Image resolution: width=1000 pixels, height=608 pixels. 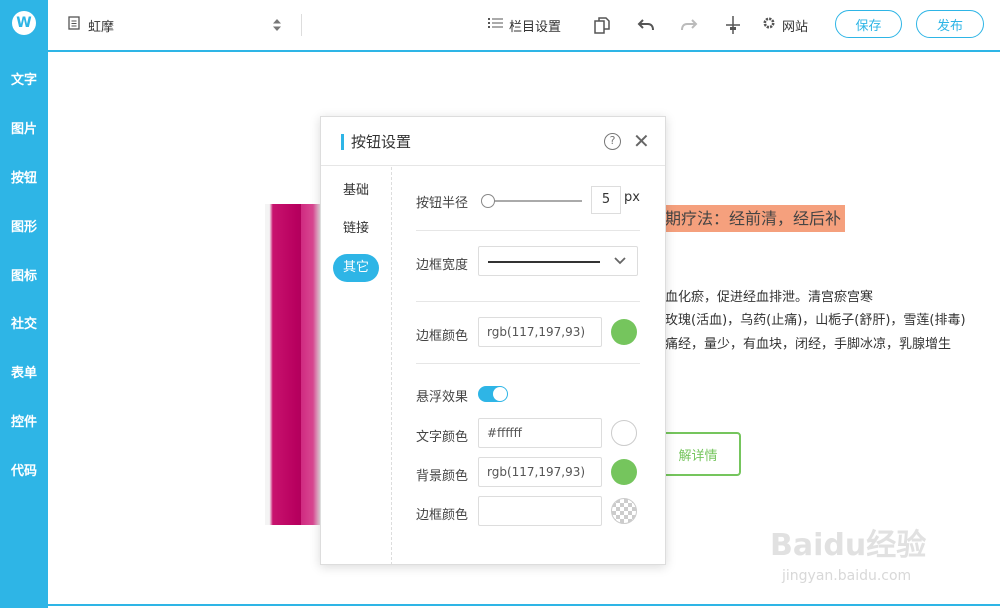 What do you see at coordinates (24, 23) in the screenshot?
I see `app-logo: W` at bounding box center [24, 23].